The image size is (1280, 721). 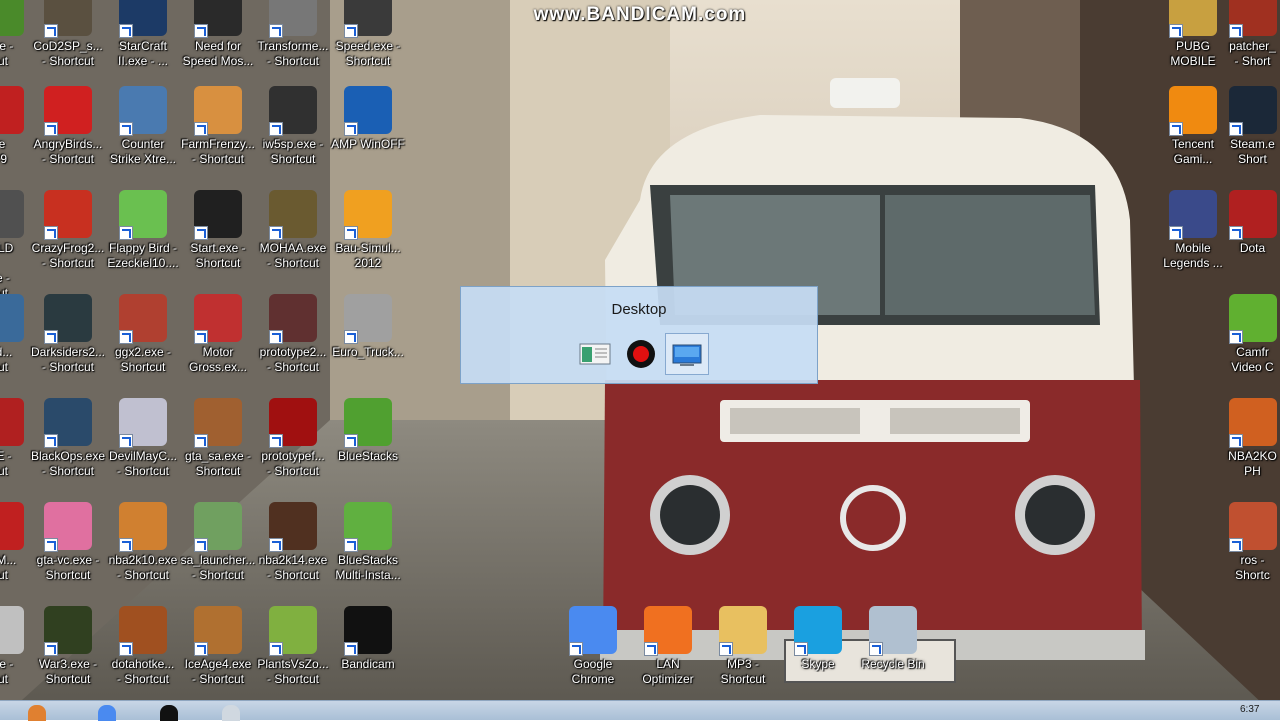 What do you see at coordinates (639, 309) in the screenshot?
I see `popup-title: Desktop` at bounding box center [639, 309].